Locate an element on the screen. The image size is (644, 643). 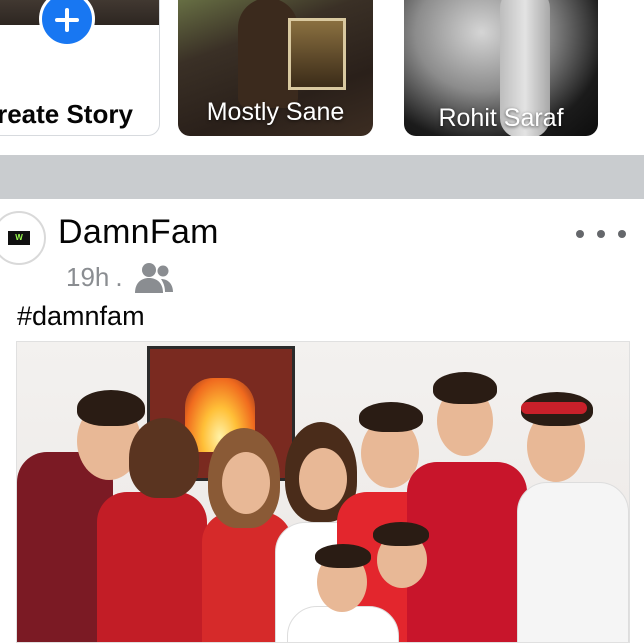
page-name-link: DamnFam is located at coordinates (138, 232).